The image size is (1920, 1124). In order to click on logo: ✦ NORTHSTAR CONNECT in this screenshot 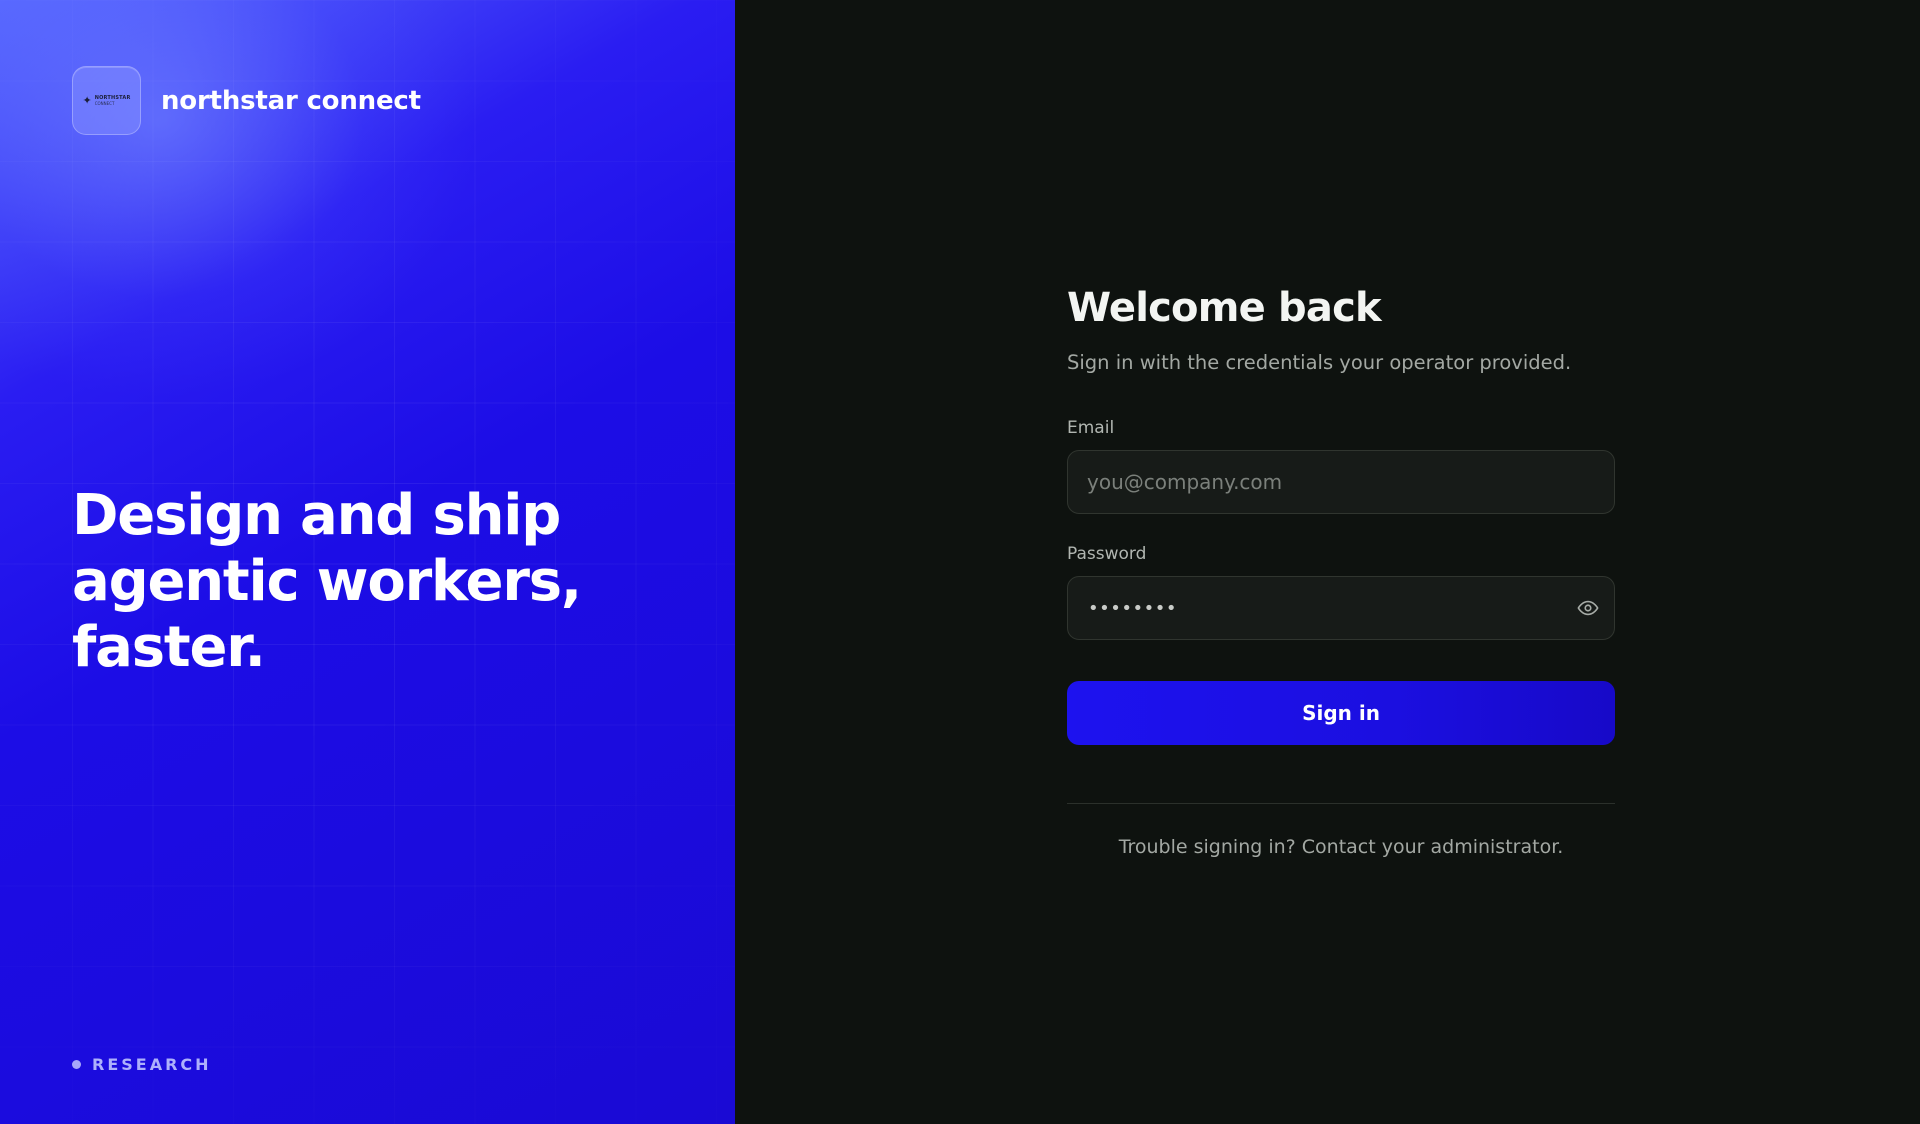, I will do `click(106, 100)`.